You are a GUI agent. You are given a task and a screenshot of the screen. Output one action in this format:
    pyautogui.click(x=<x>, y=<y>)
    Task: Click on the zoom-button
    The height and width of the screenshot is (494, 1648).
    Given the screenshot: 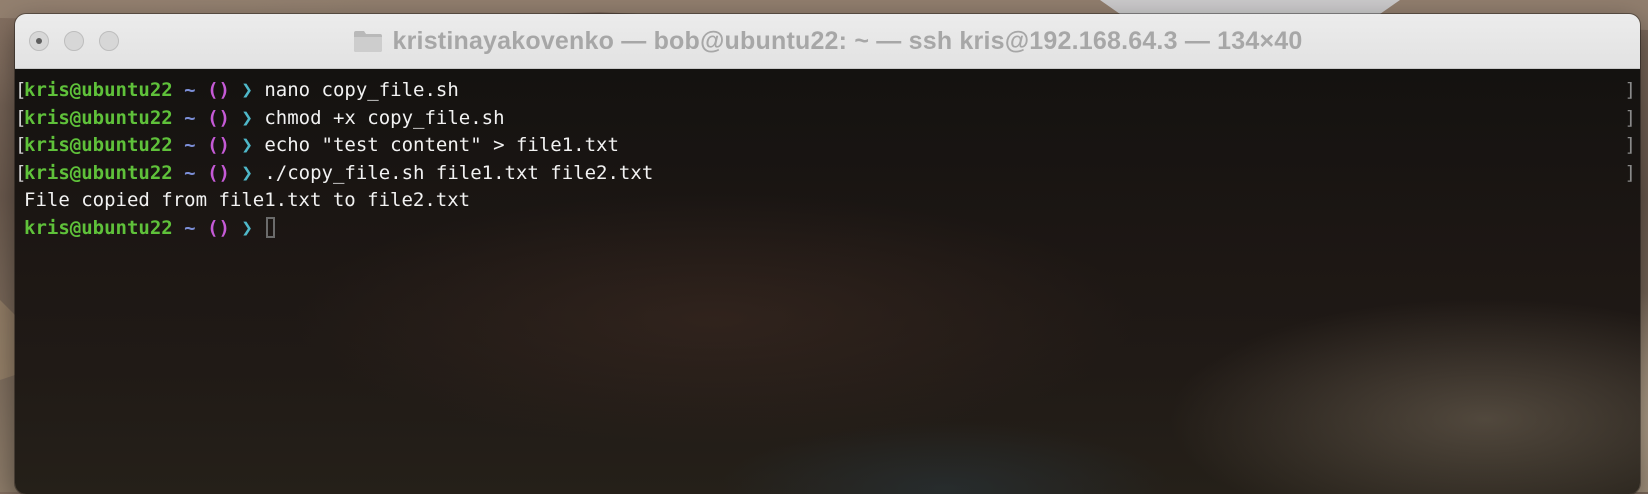 What is the action you would take?
    pyautogui.click(x=109, y=41)
    